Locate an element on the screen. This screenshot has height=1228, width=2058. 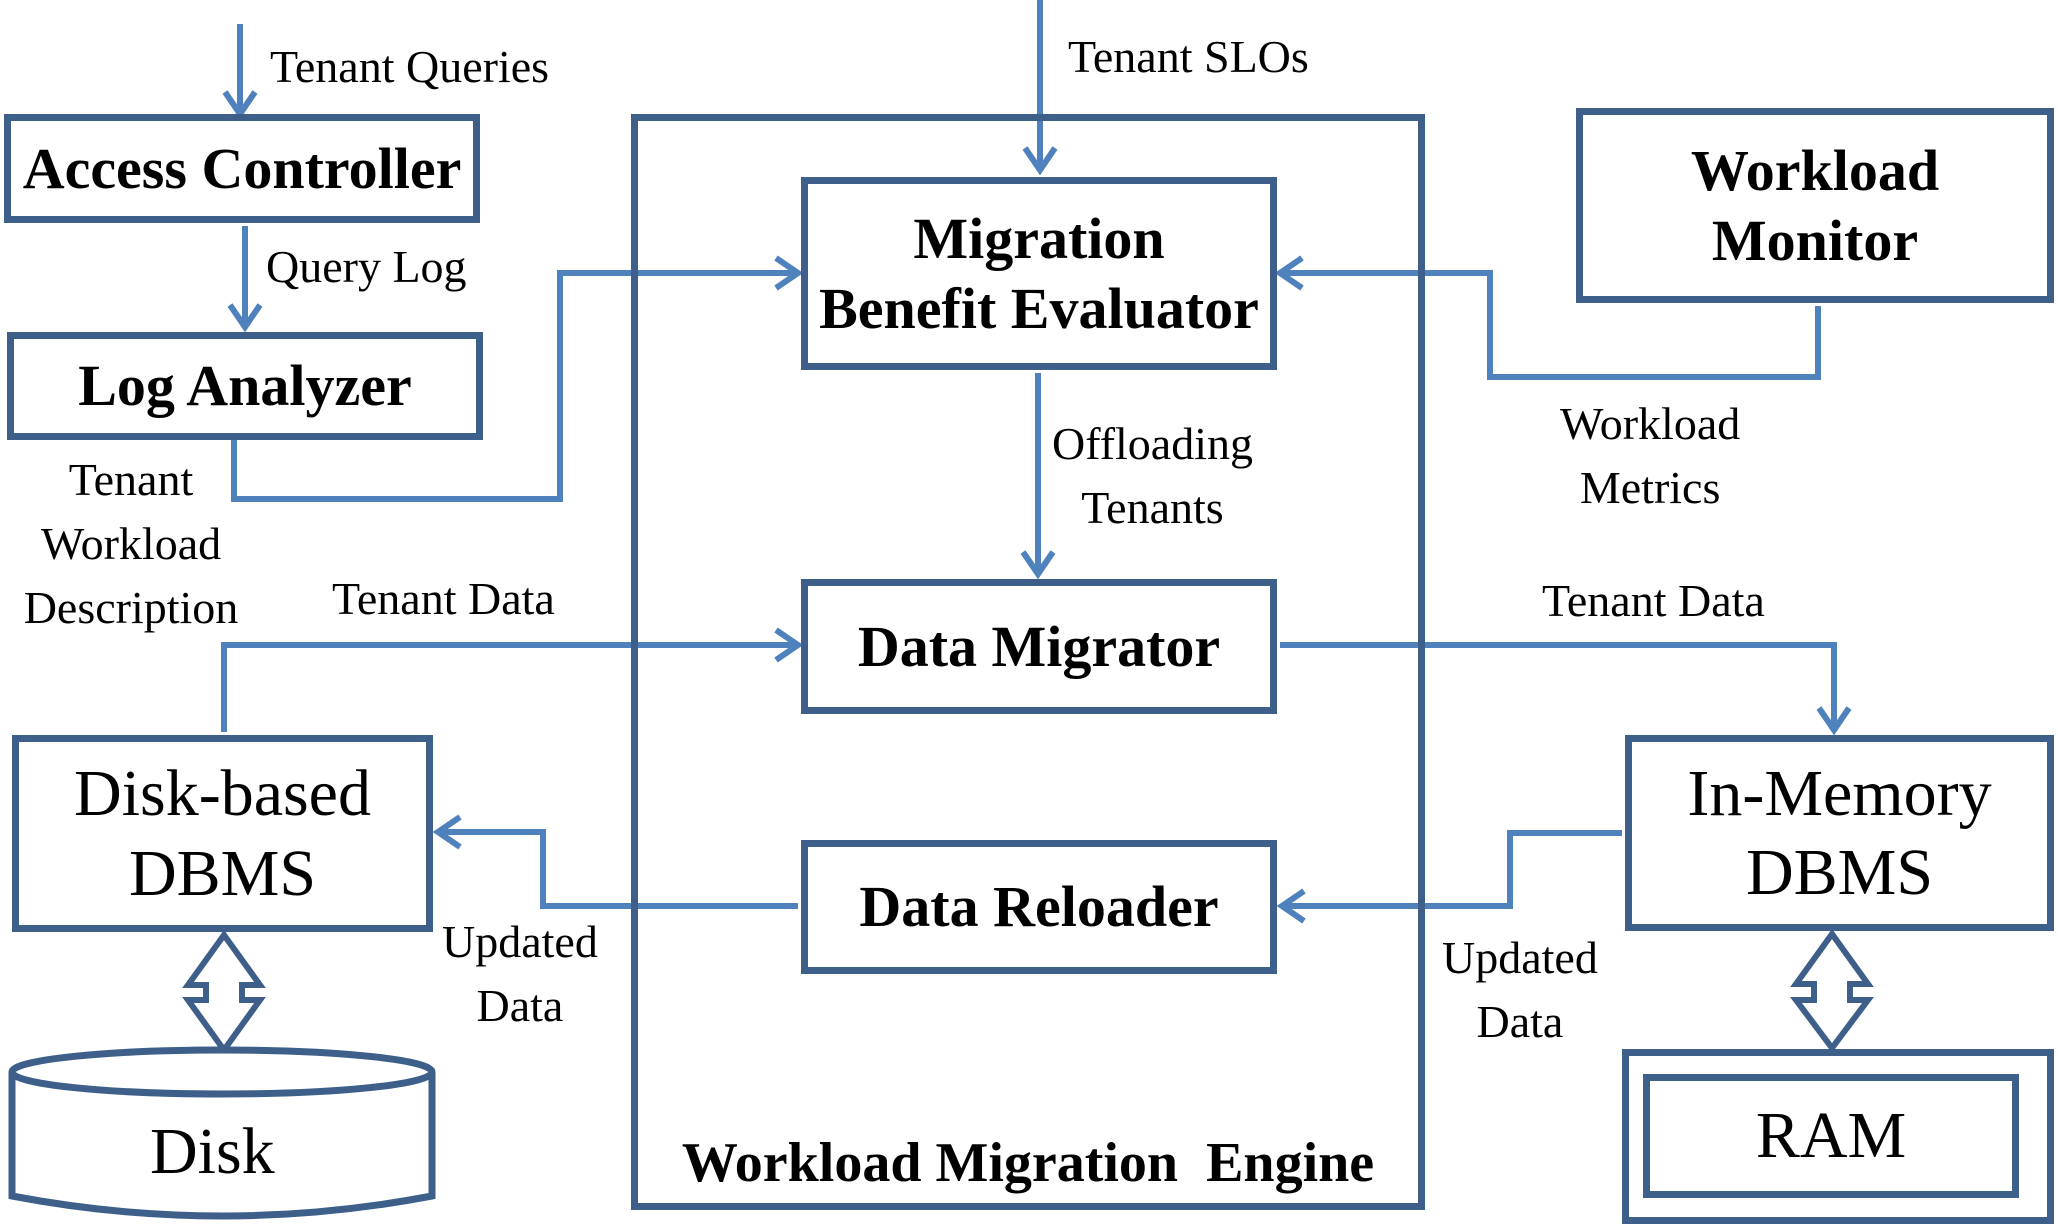
label-tenant-slos: Tenant SLOs is located at coordinates (1188, 56).